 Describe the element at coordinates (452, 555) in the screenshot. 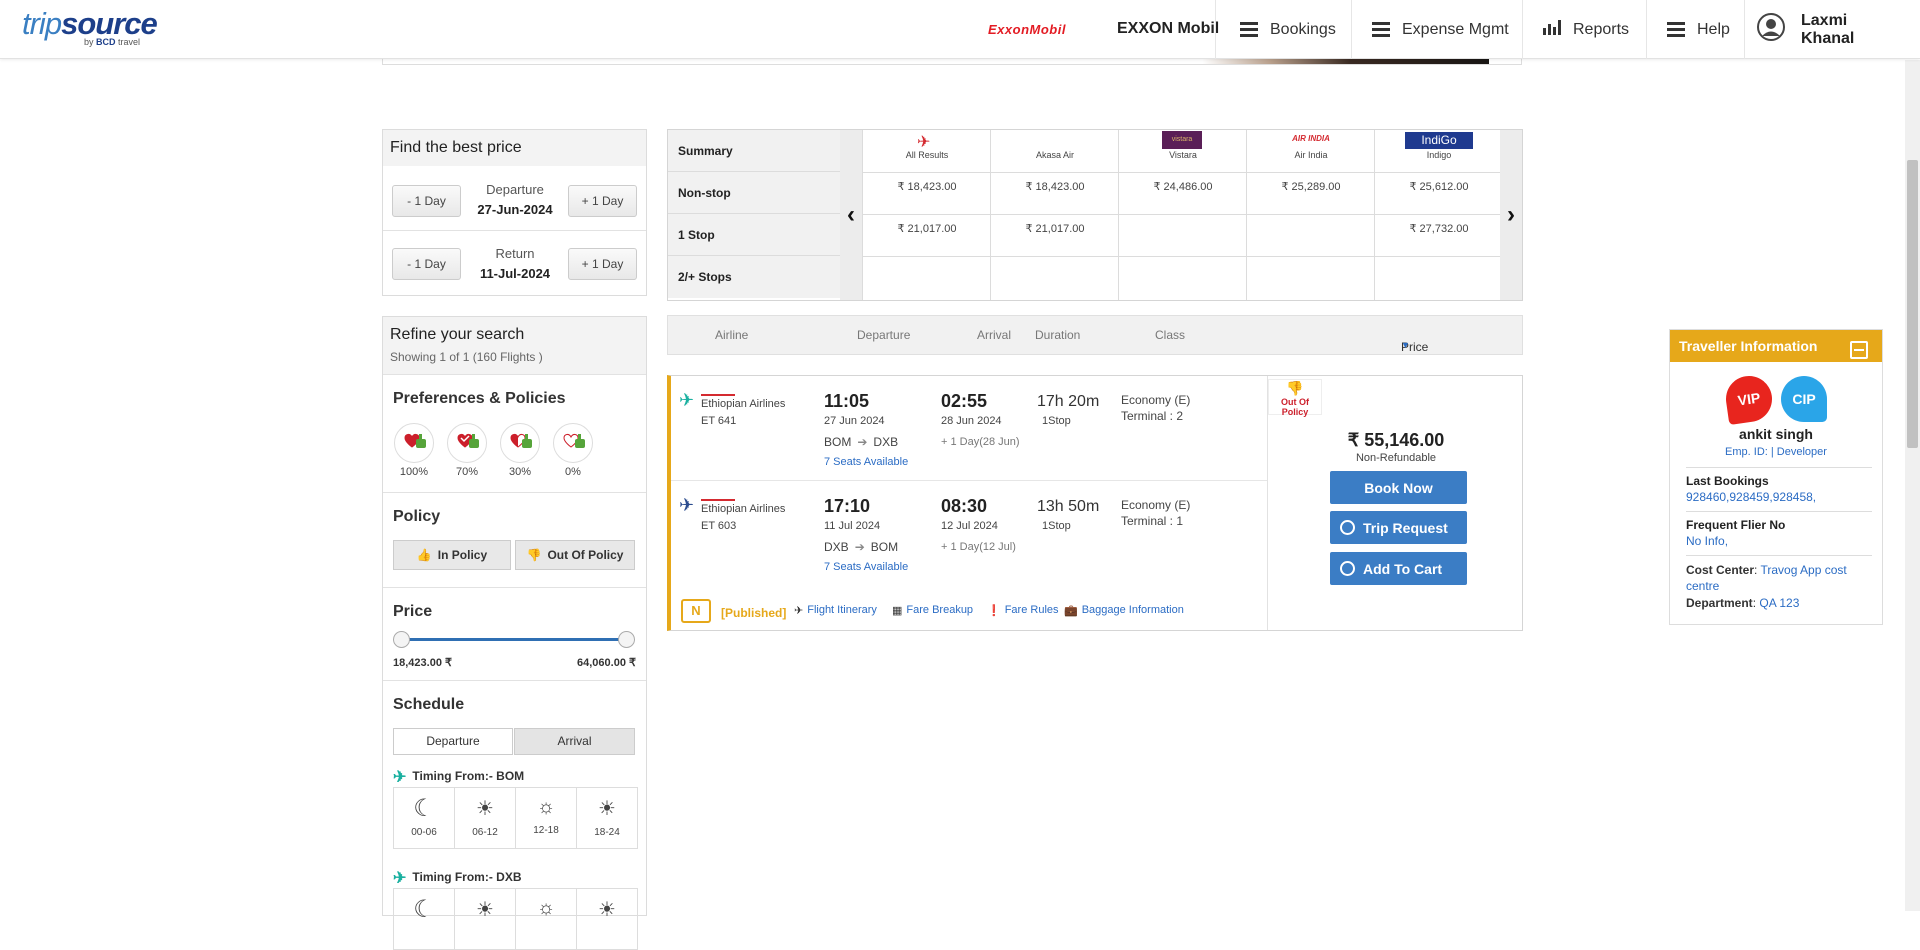

I see `in-policy-button: 👍 In Policy` at that location.